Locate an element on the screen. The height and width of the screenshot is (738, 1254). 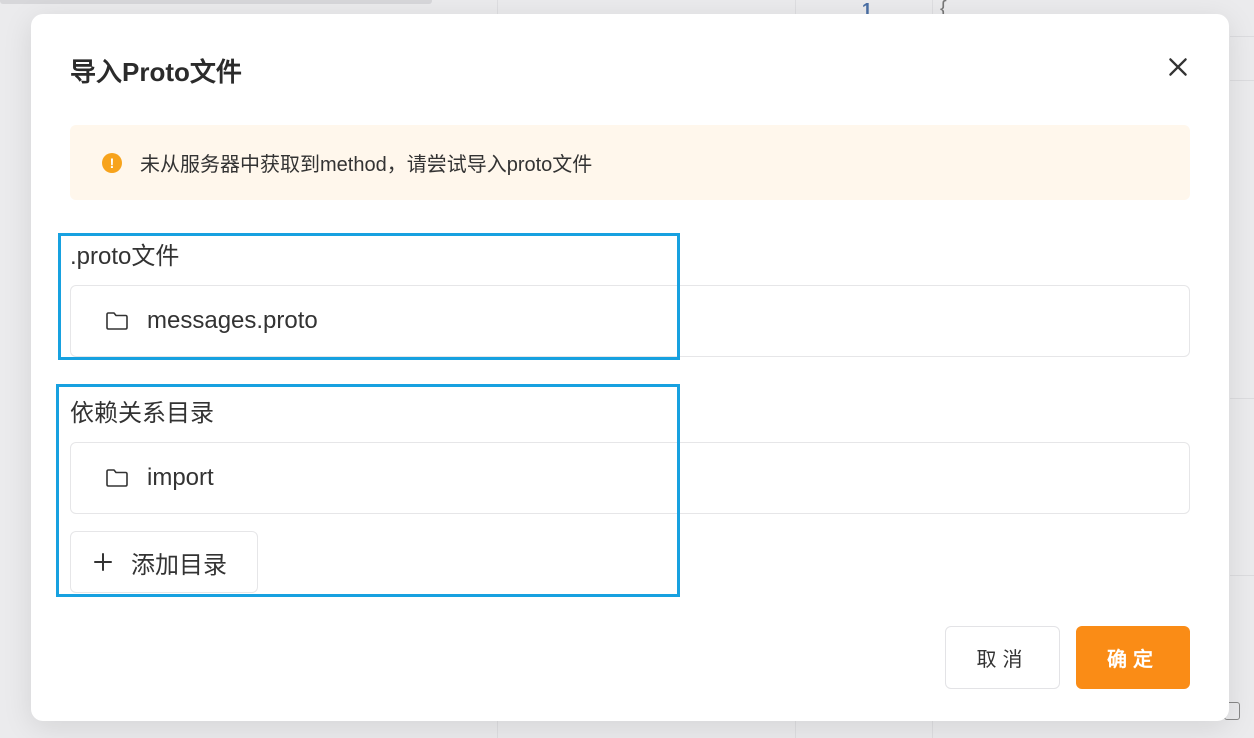
proto-file-name: messages.proto is located at coordinates (232, 321).